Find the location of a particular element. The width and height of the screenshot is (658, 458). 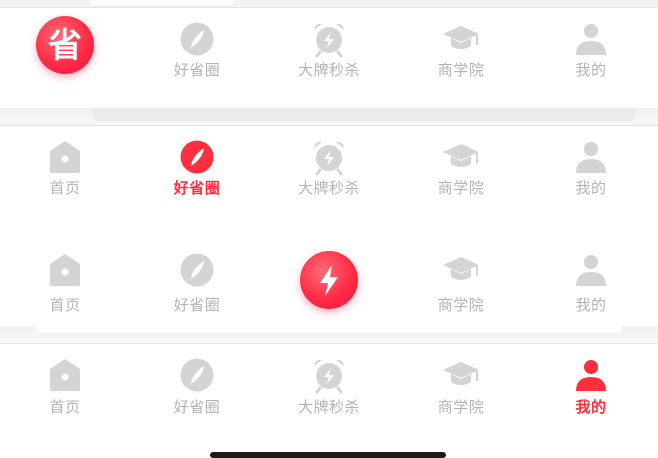

tab-save-logo: 省 is located at coordinates (65, 57).